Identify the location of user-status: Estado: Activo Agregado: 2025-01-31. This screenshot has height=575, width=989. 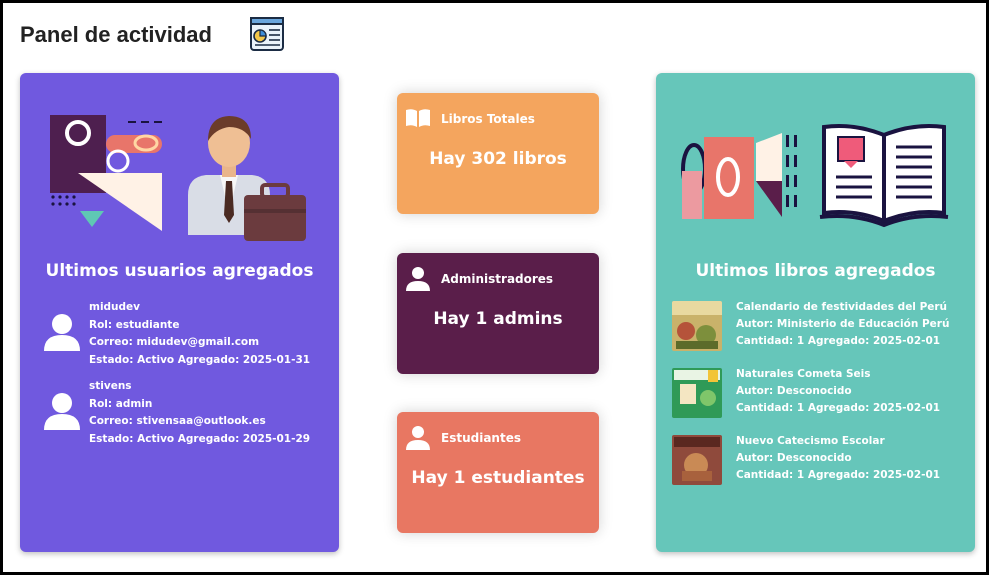
(200, 359).